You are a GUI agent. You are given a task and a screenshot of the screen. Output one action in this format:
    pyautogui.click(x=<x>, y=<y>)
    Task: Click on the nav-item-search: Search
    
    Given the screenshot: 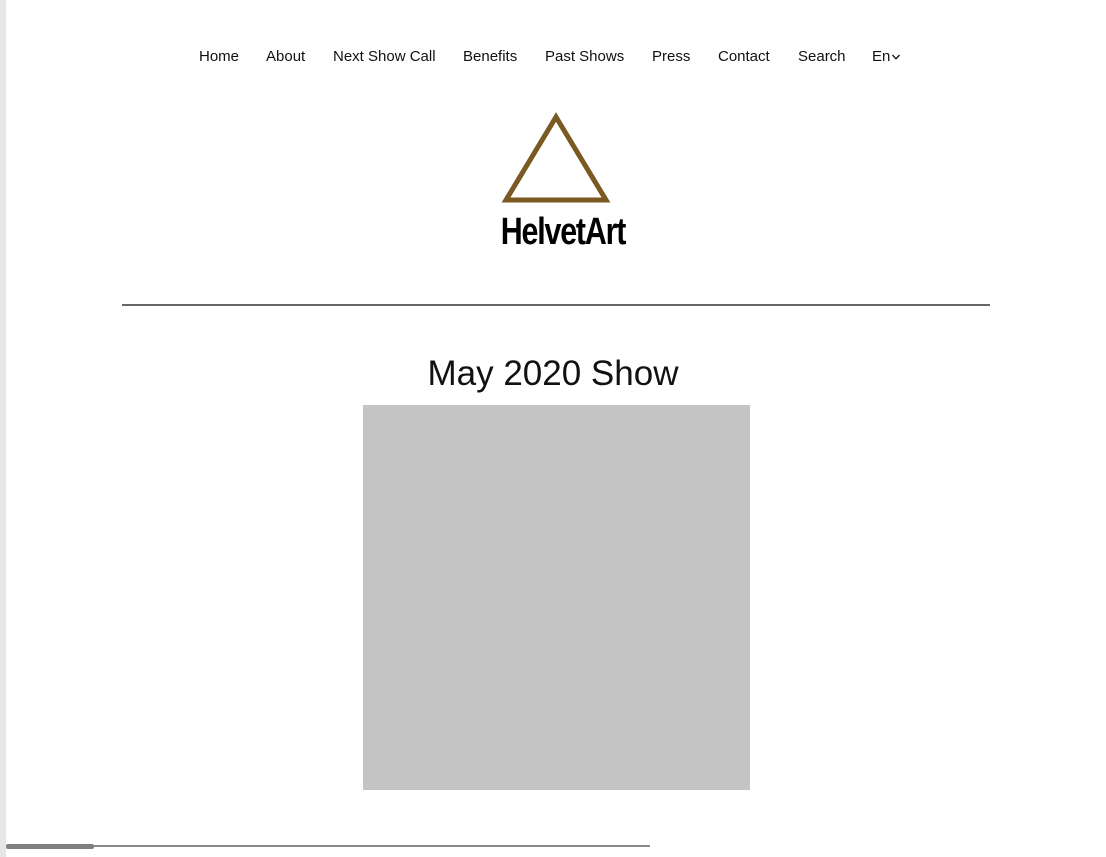 What is the action you would take?
    pyautogui.click(x=822, y=57)
    